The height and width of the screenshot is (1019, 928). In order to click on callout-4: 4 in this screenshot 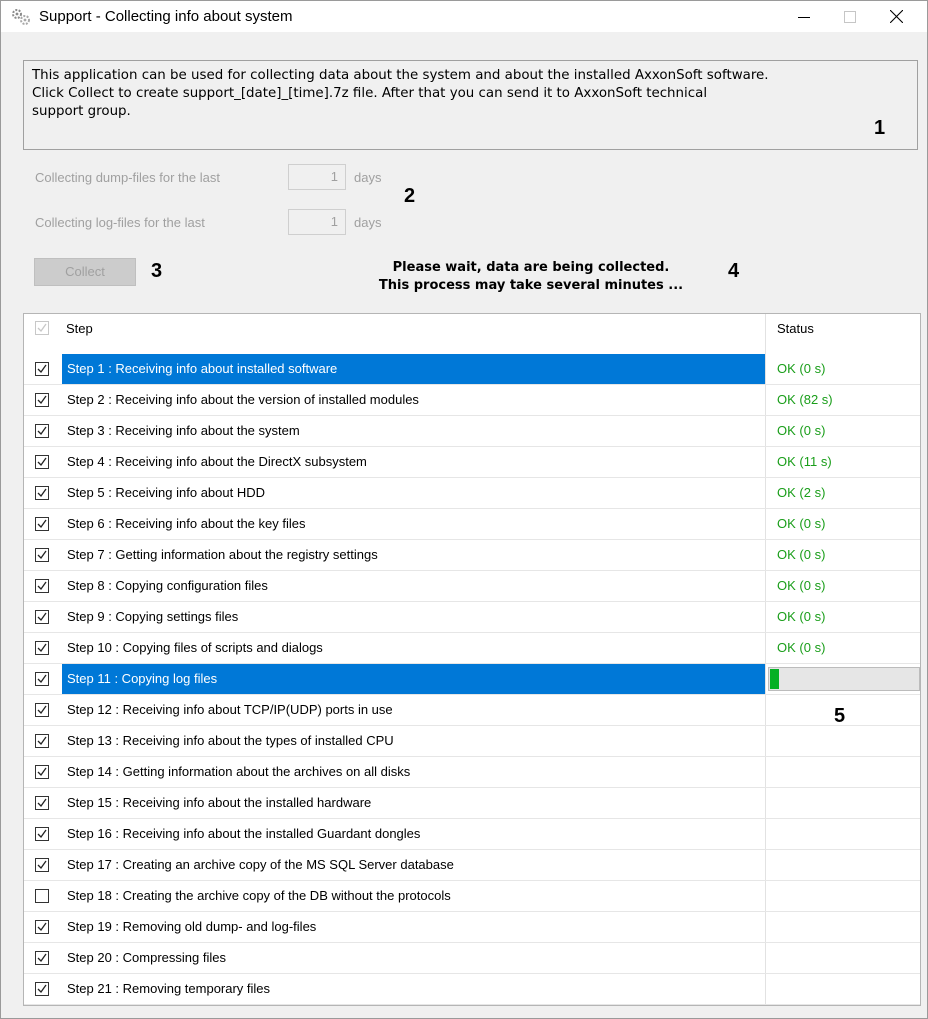, I will do `click(734, 271)`.